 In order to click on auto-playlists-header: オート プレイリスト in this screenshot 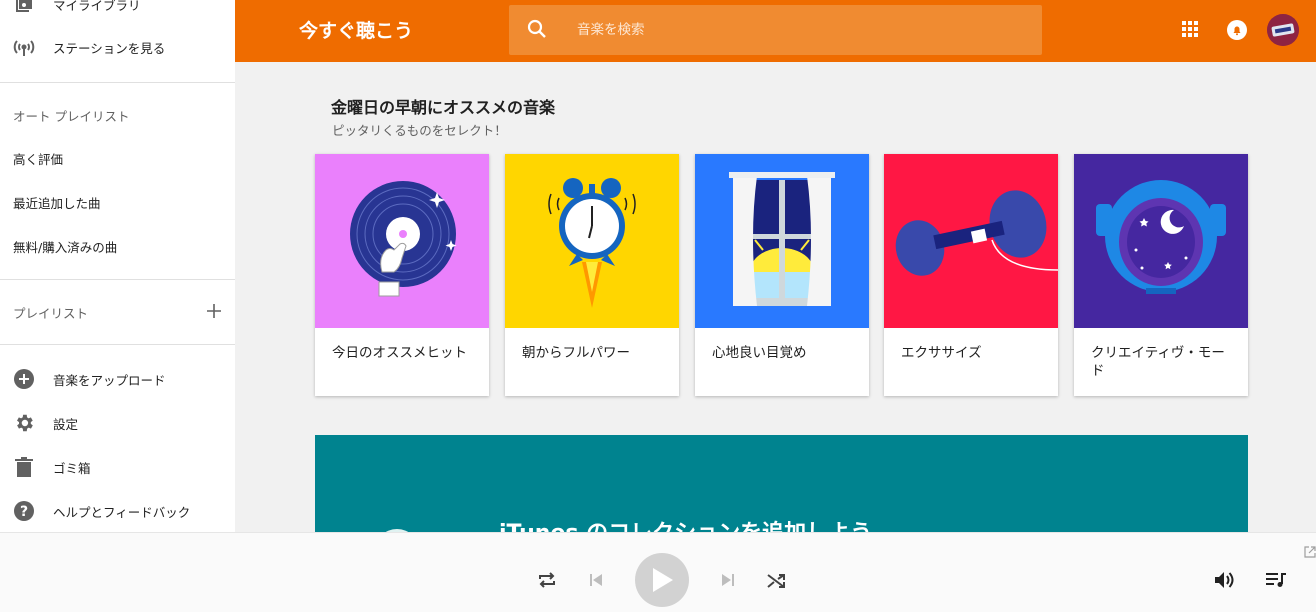, I will do `click(71, 116)`.